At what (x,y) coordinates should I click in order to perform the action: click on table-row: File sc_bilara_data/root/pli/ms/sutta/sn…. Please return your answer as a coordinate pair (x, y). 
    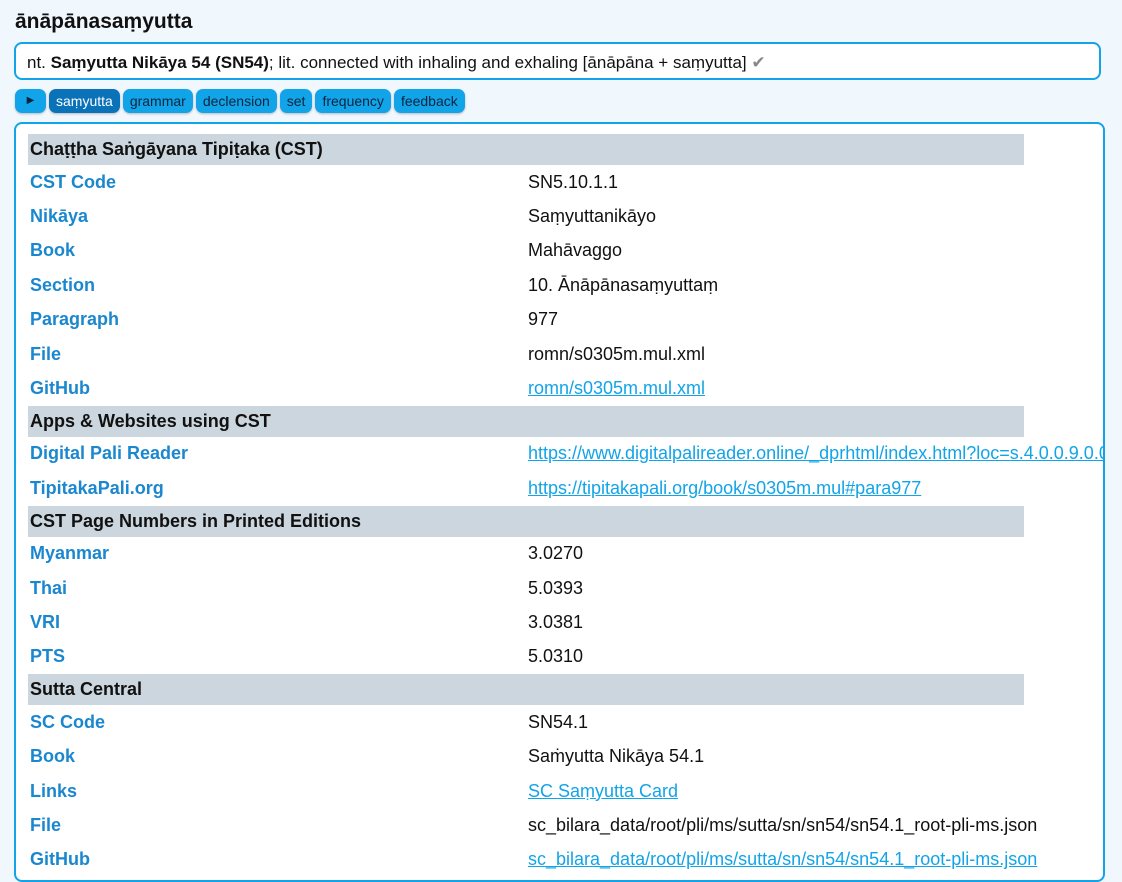
    Looking at the image, I should click on (533, 825).